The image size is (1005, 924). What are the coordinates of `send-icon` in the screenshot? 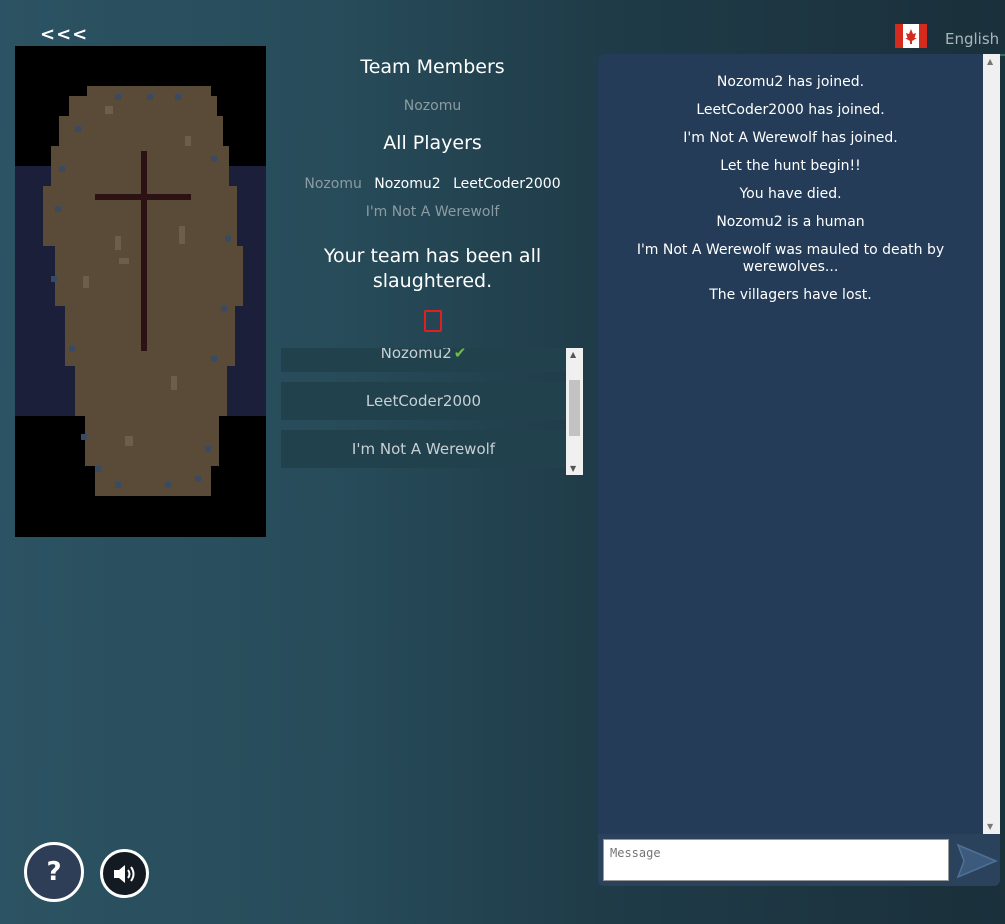 It's located at (977, 861).